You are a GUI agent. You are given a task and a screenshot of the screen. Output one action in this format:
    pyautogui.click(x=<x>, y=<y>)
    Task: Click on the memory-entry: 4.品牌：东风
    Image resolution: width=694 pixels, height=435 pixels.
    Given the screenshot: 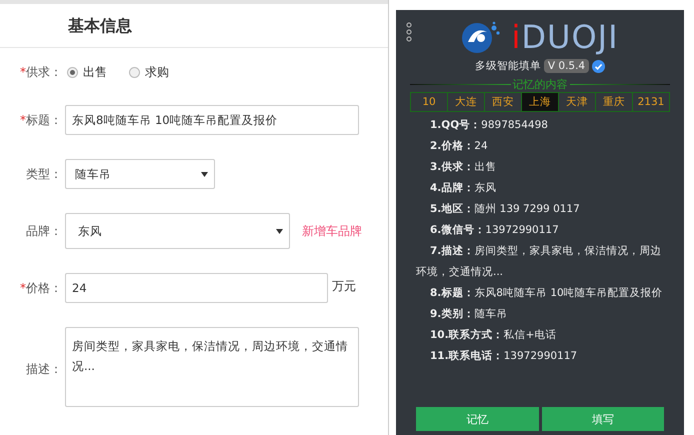 What is the action you would take?
    pyautogui.click(x=463, y=188)
    